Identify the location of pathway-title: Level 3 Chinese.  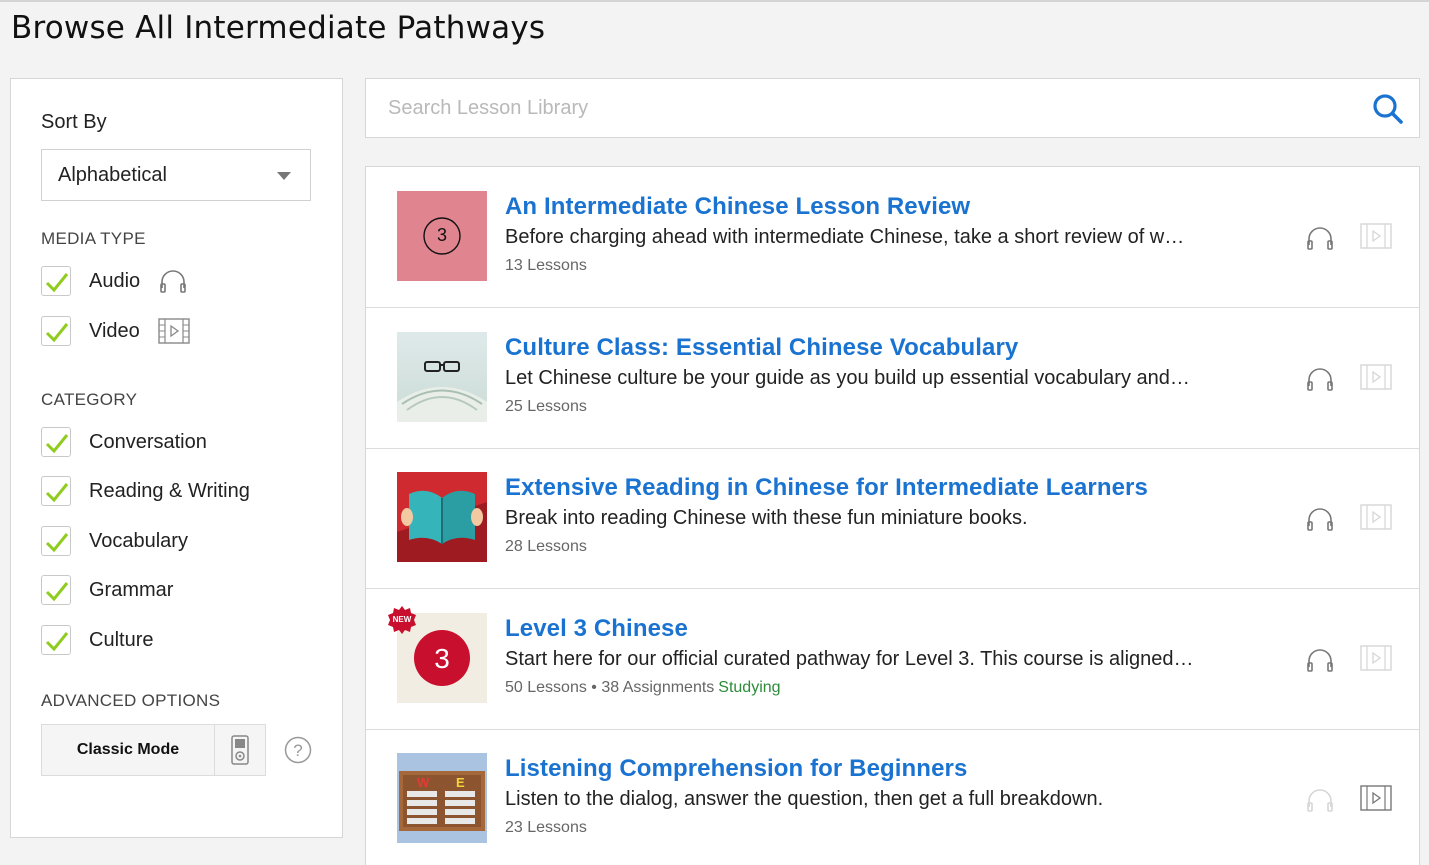
(596, 629).